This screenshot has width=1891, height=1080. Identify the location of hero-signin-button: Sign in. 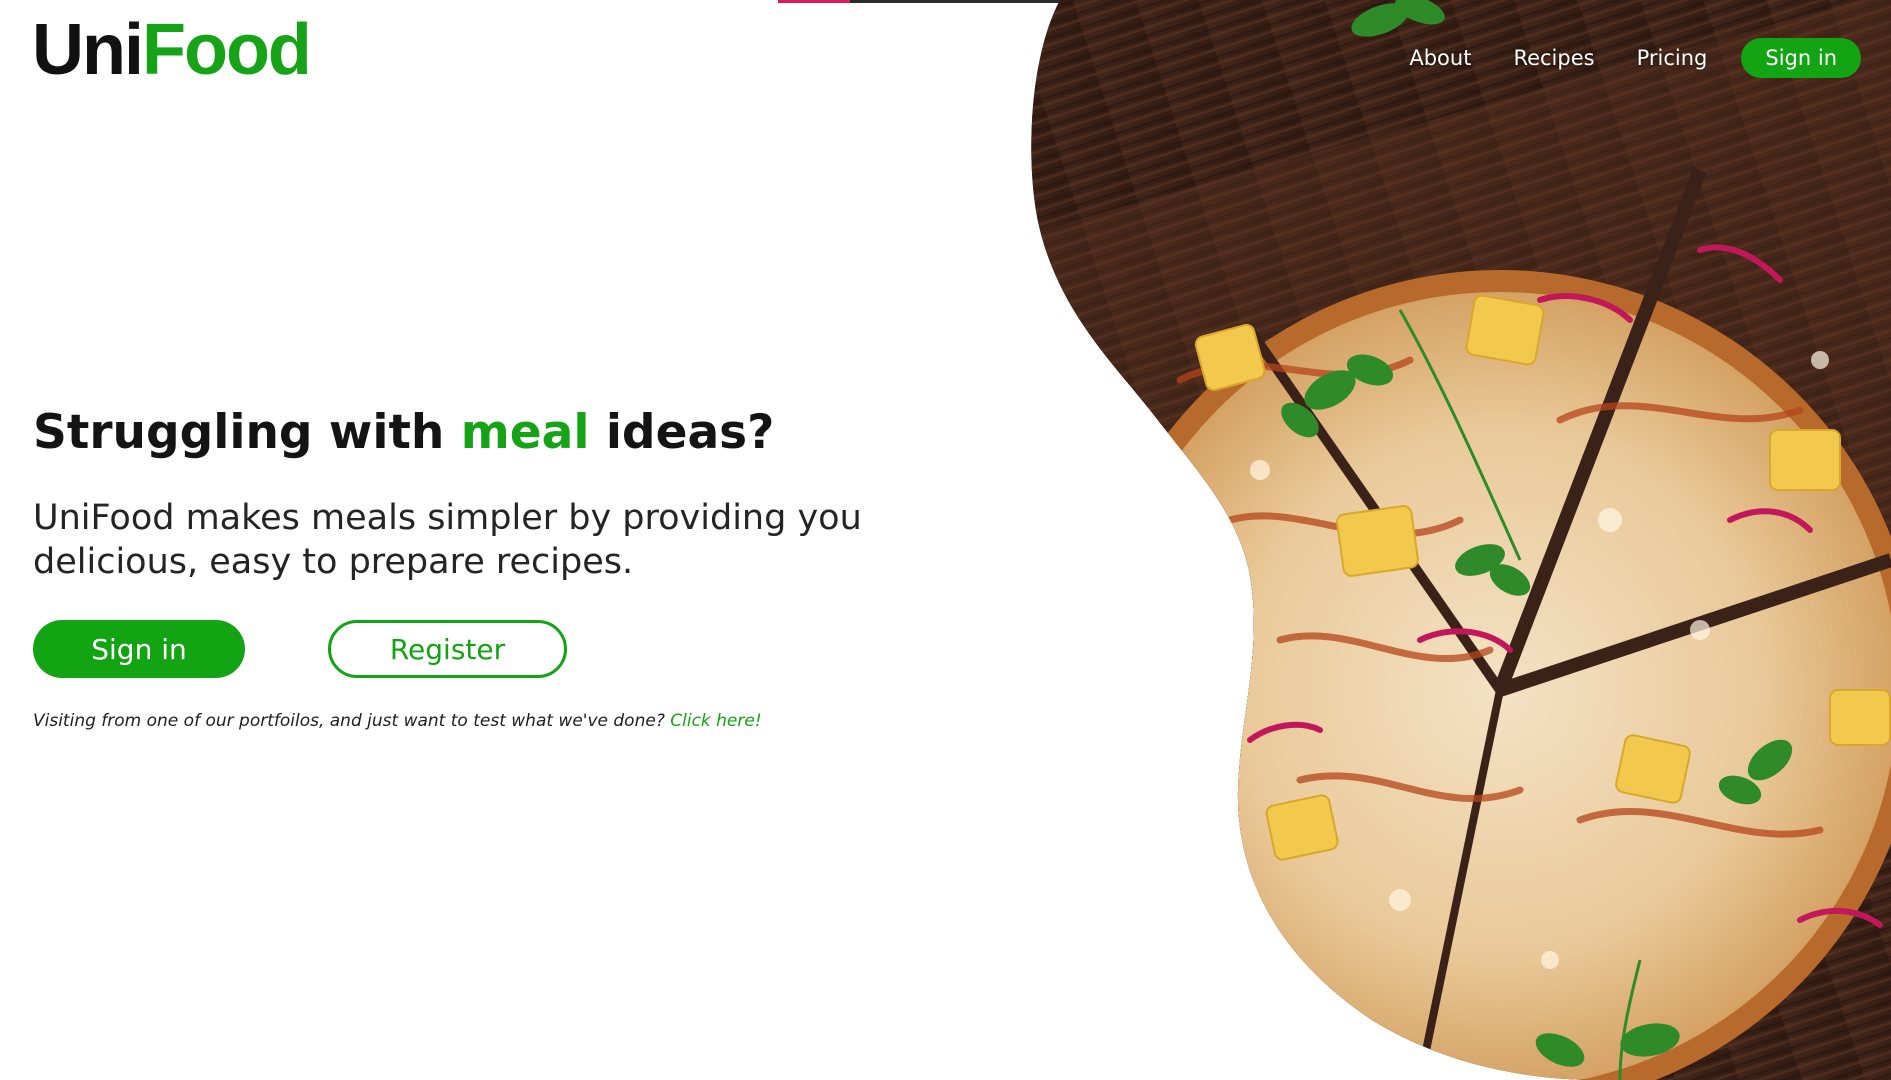
(139, 649).